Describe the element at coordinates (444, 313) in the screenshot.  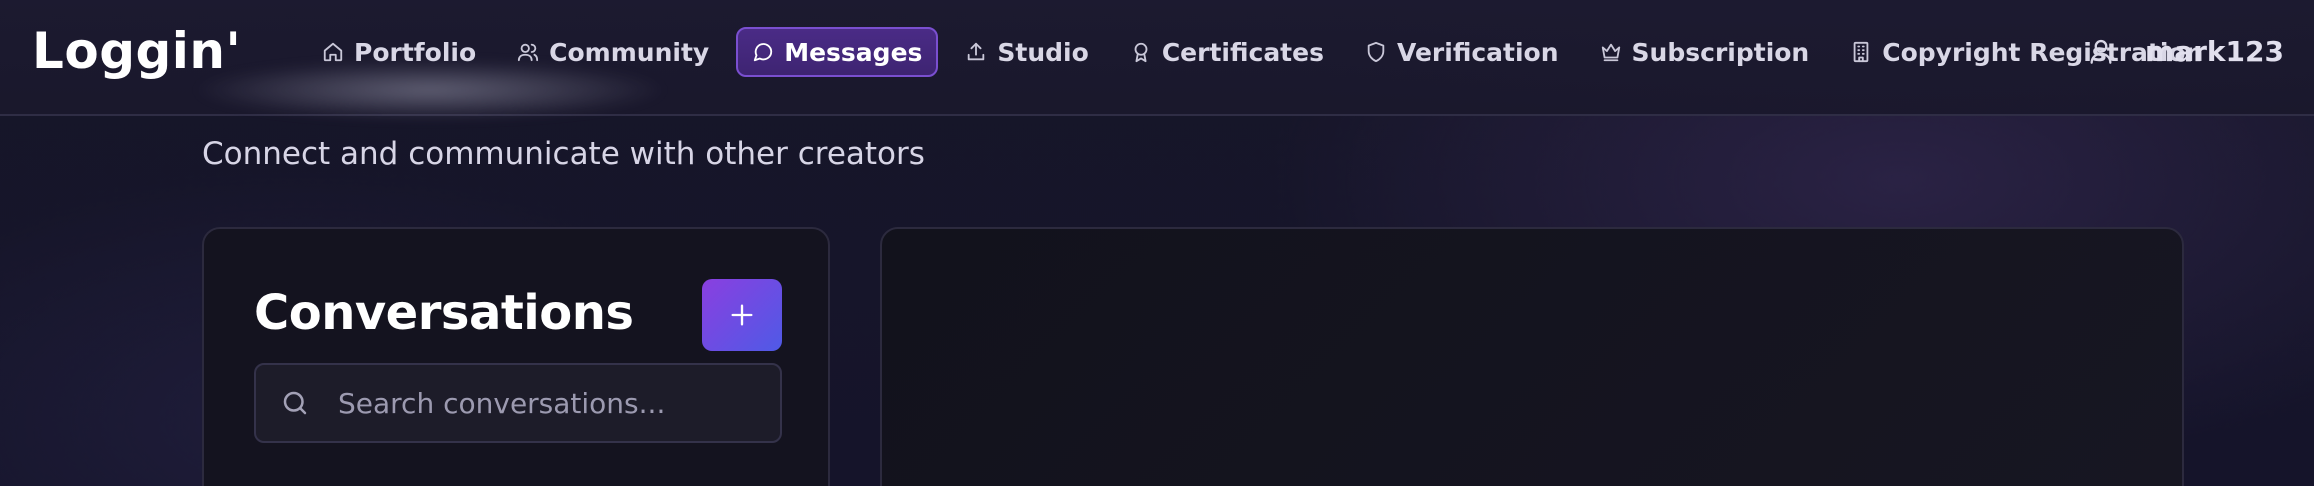
I see `conversations-title: Conversations` at that location.